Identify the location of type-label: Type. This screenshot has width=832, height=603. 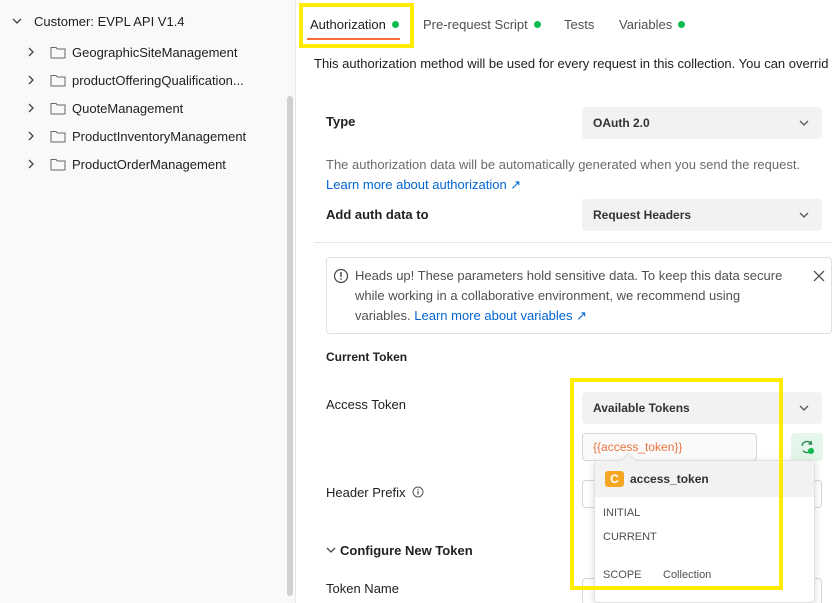
(341, 121).